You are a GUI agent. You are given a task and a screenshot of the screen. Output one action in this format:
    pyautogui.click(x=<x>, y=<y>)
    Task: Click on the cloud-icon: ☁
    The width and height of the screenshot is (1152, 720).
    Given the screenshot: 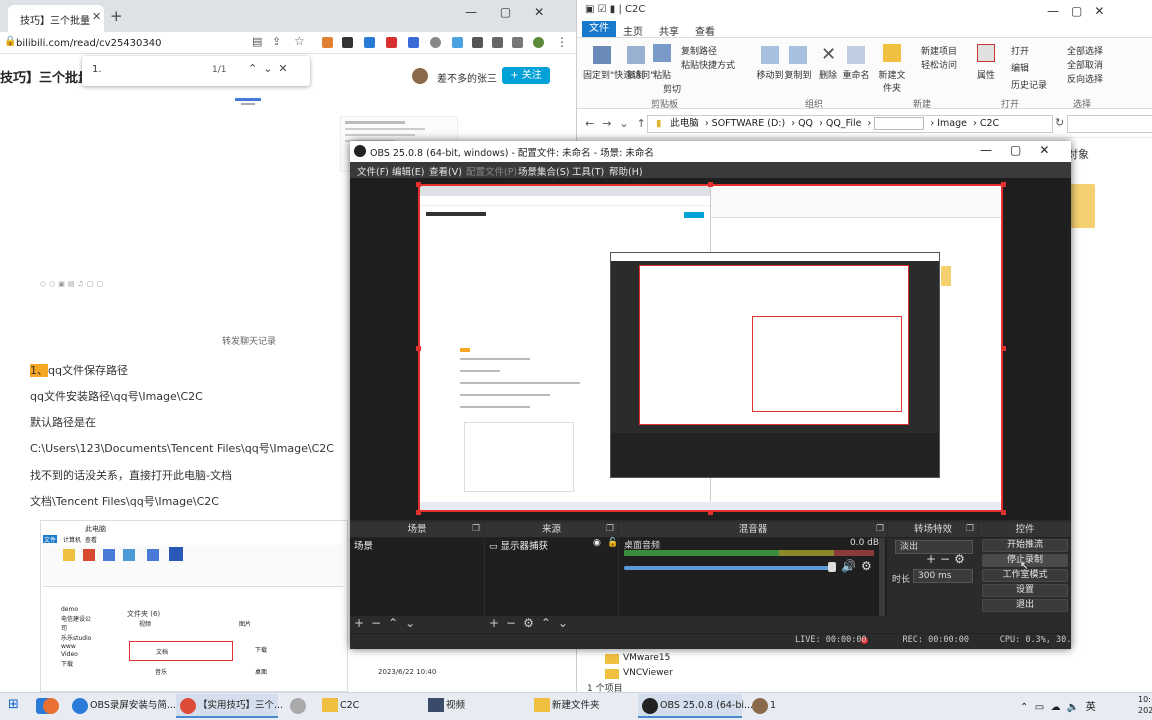 What is the action you would take?
    pyautogui.click(x=1056, y=707)
    